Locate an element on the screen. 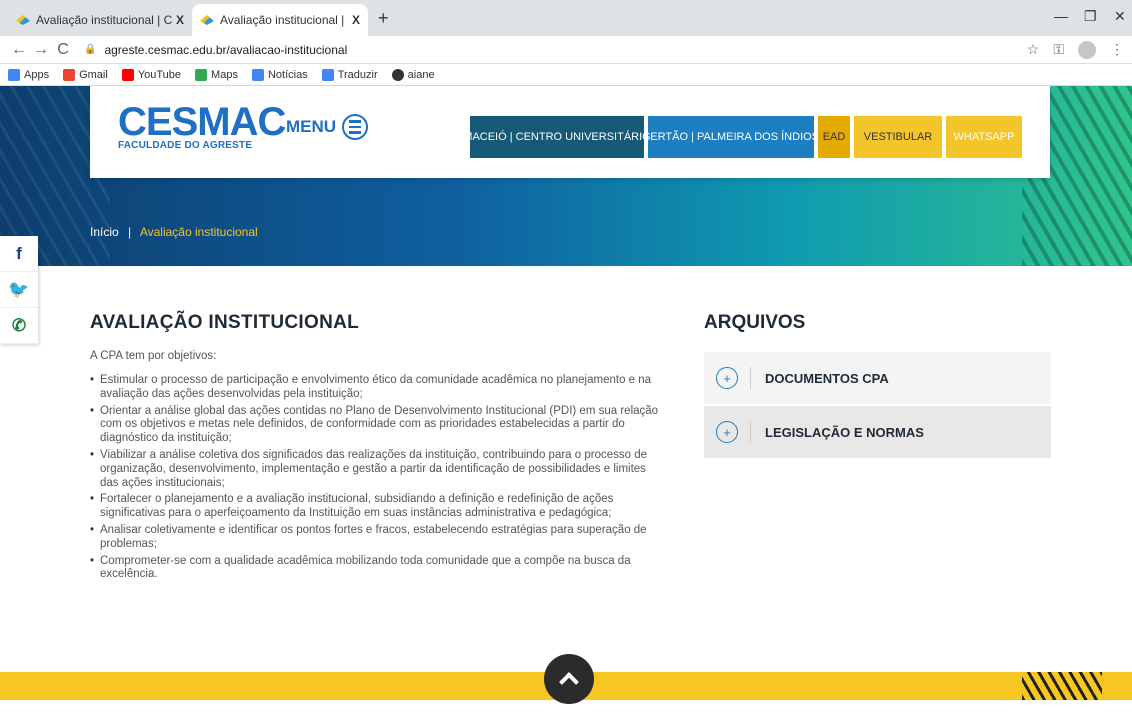 This screenshot has width=1132, height=722. bookmark-aiane: aiane is located at coordinates (413, 74).